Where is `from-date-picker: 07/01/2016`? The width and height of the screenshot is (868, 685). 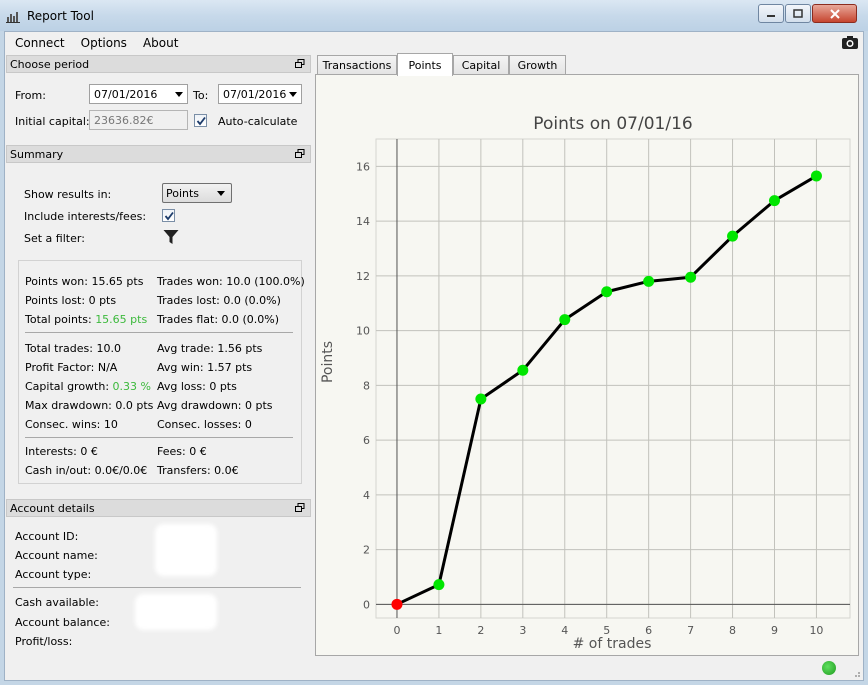
from-date-picker: 07/01/2016 is located at coordinates (138, 94).